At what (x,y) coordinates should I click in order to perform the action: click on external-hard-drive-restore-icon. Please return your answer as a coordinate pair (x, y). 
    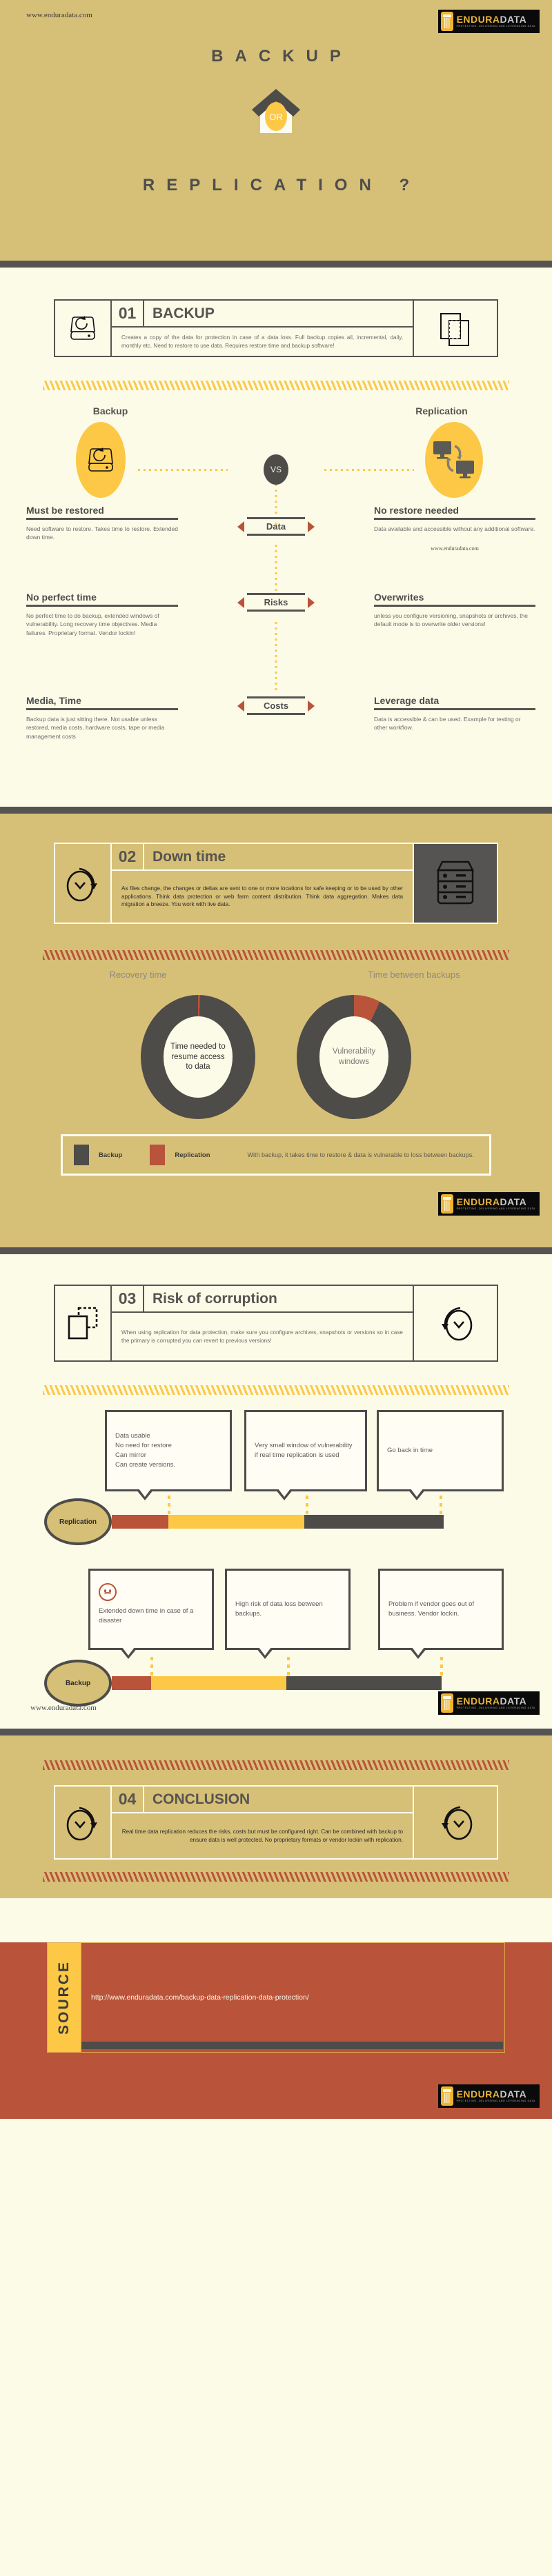
    Looking at the image, I should click on (82, 328).